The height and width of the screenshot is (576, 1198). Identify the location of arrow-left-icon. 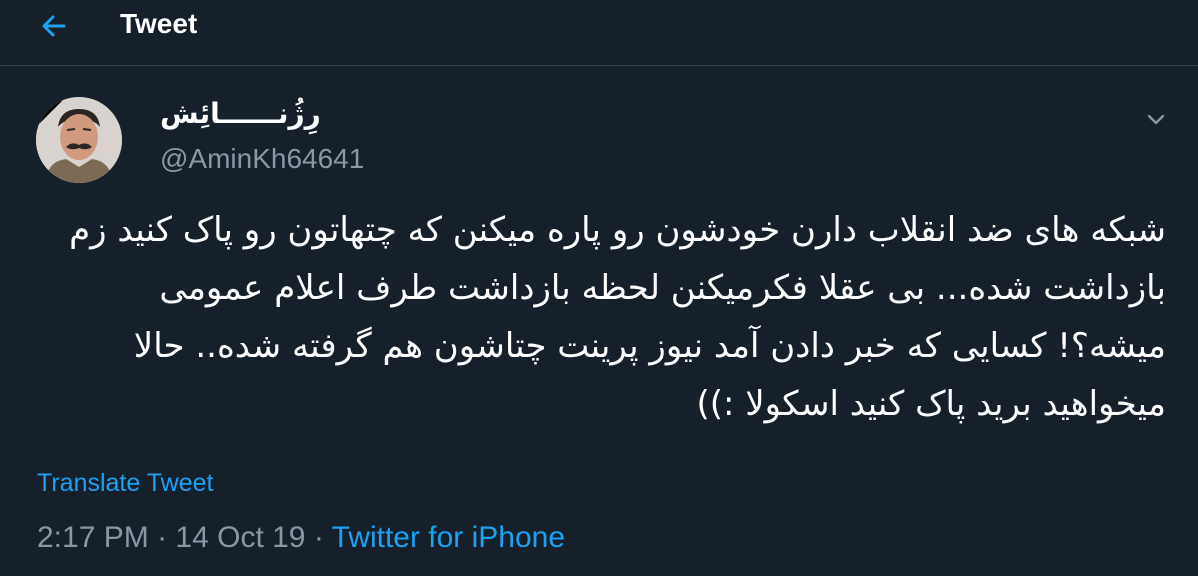
(54, 26).